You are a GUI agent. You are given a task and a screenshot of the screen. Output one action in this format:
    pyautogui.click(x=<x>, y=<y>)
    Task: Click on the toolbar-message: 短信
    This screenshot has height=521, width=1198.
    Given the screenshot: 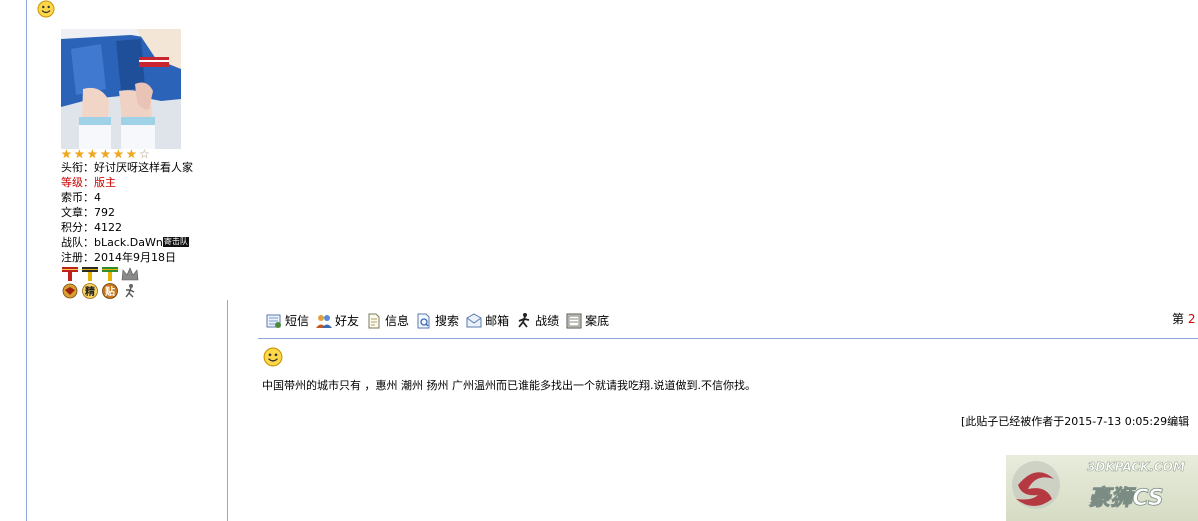 What is the action you would take?
    pyautogui.click(x=287, y=321)
    